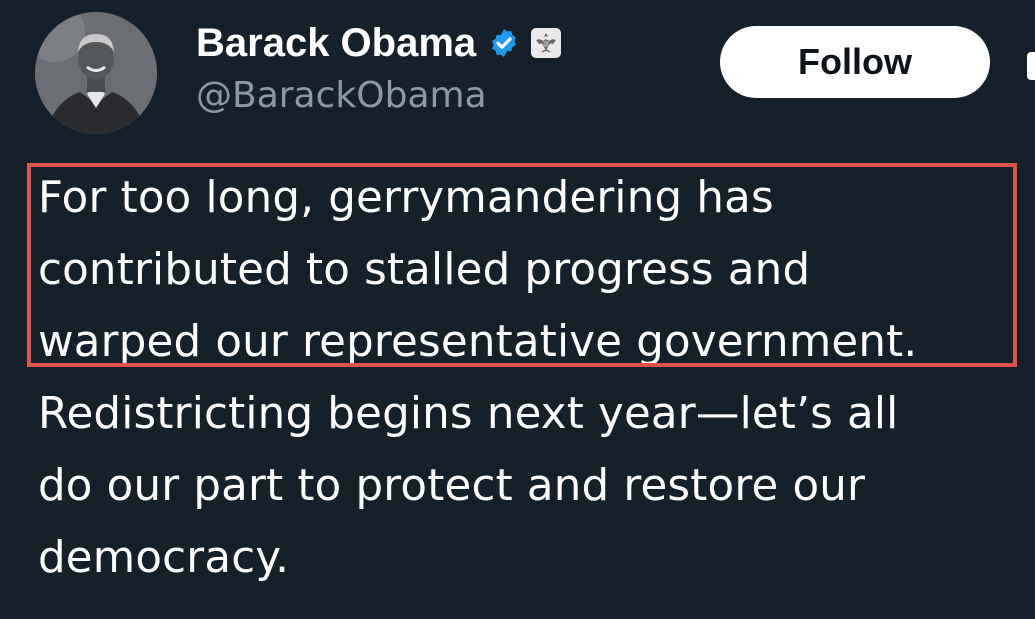 The height and width of the screenshot is (619, 1035). What do you see at coordinates (546, 43) in the screenshot?
I see `government-seal-icon` at bounding box center [546, 43].